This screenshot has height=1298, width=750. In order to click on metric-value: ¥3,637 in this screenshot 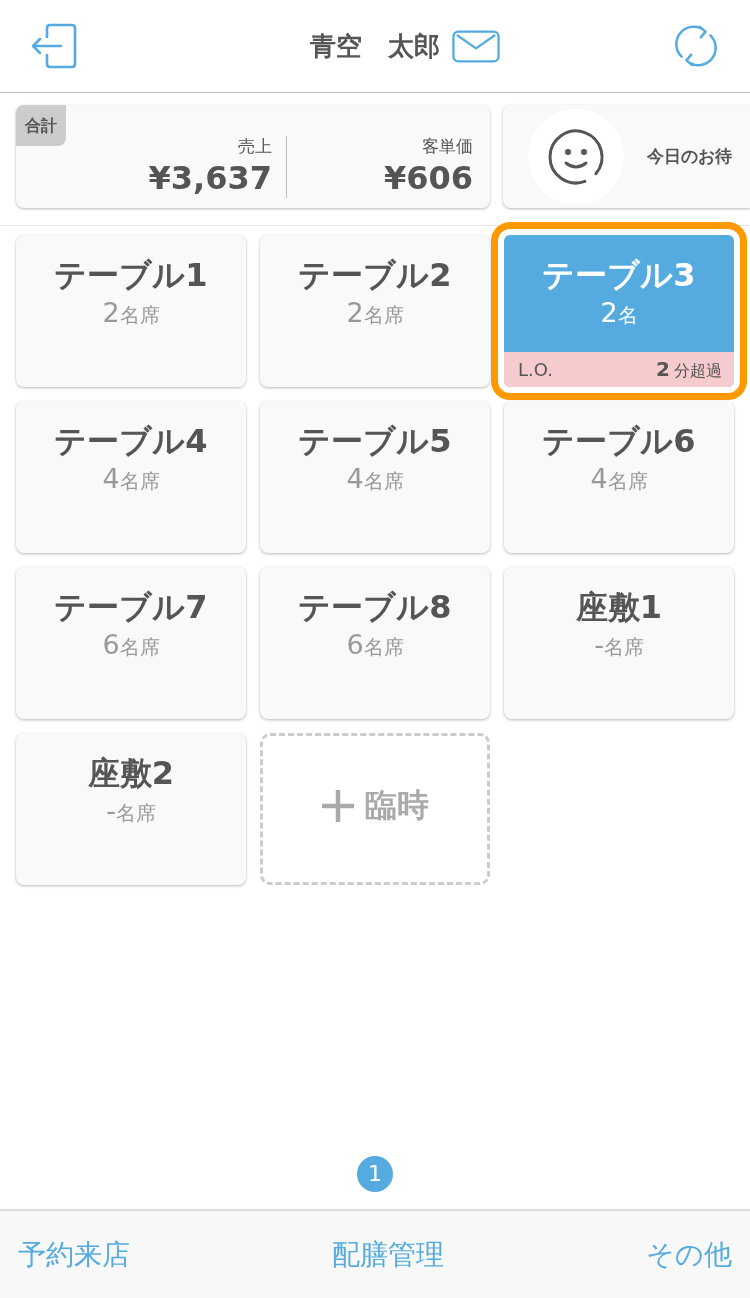, I will do `click(210, 178)`.